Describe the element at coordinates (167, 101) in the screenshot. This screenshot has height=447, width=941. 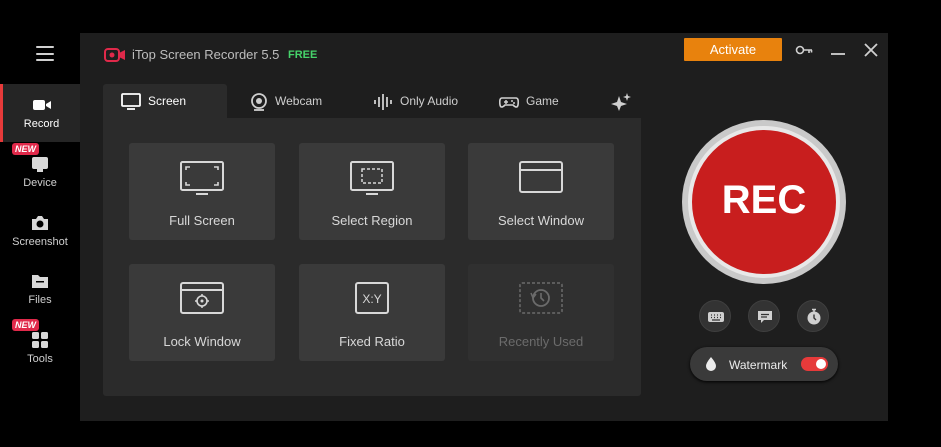
I see `tab-label: Screen` at that location.